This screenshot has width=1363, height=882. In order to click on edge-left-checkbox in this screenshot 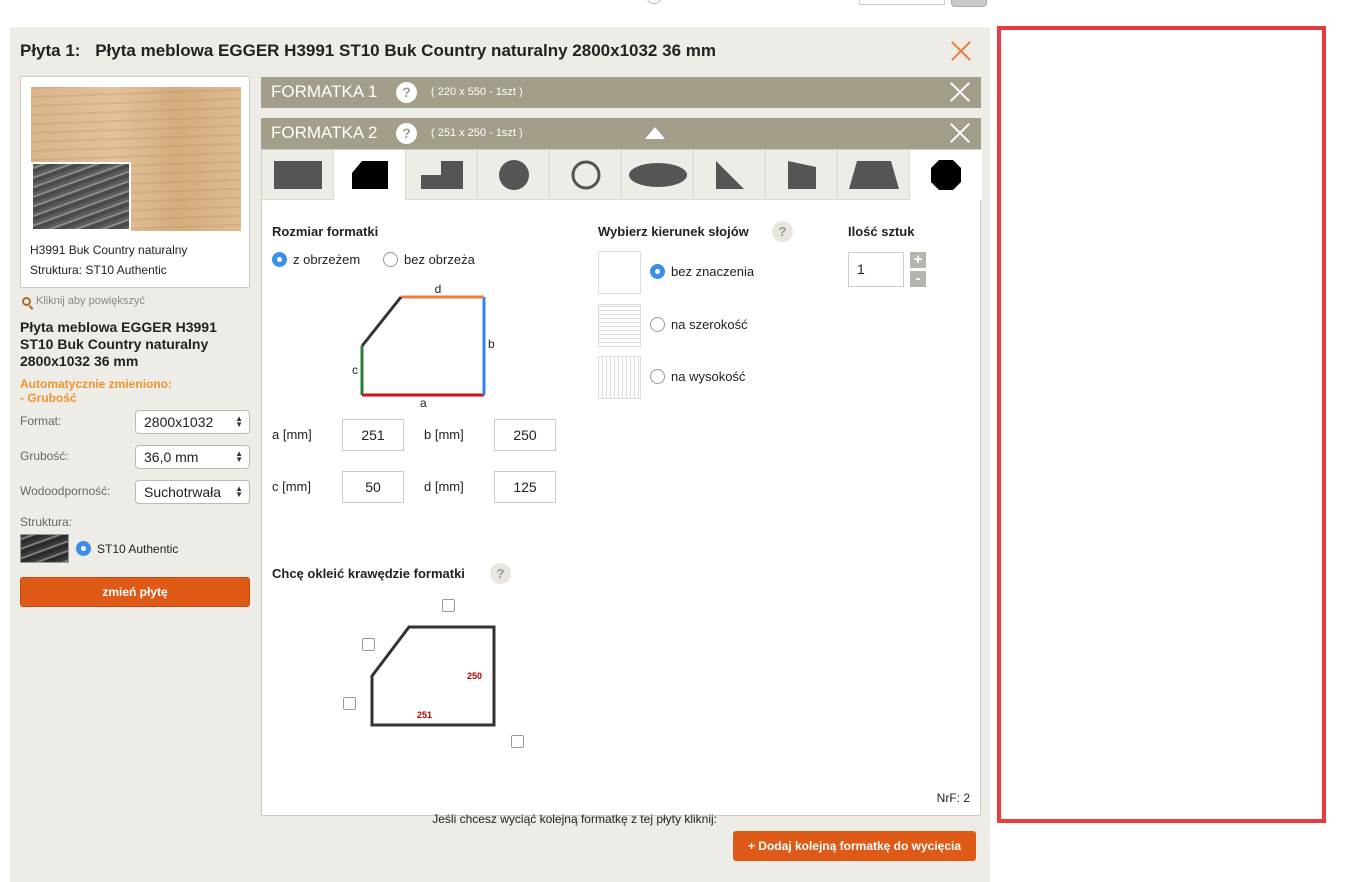, I will do `click(349, 703)`.